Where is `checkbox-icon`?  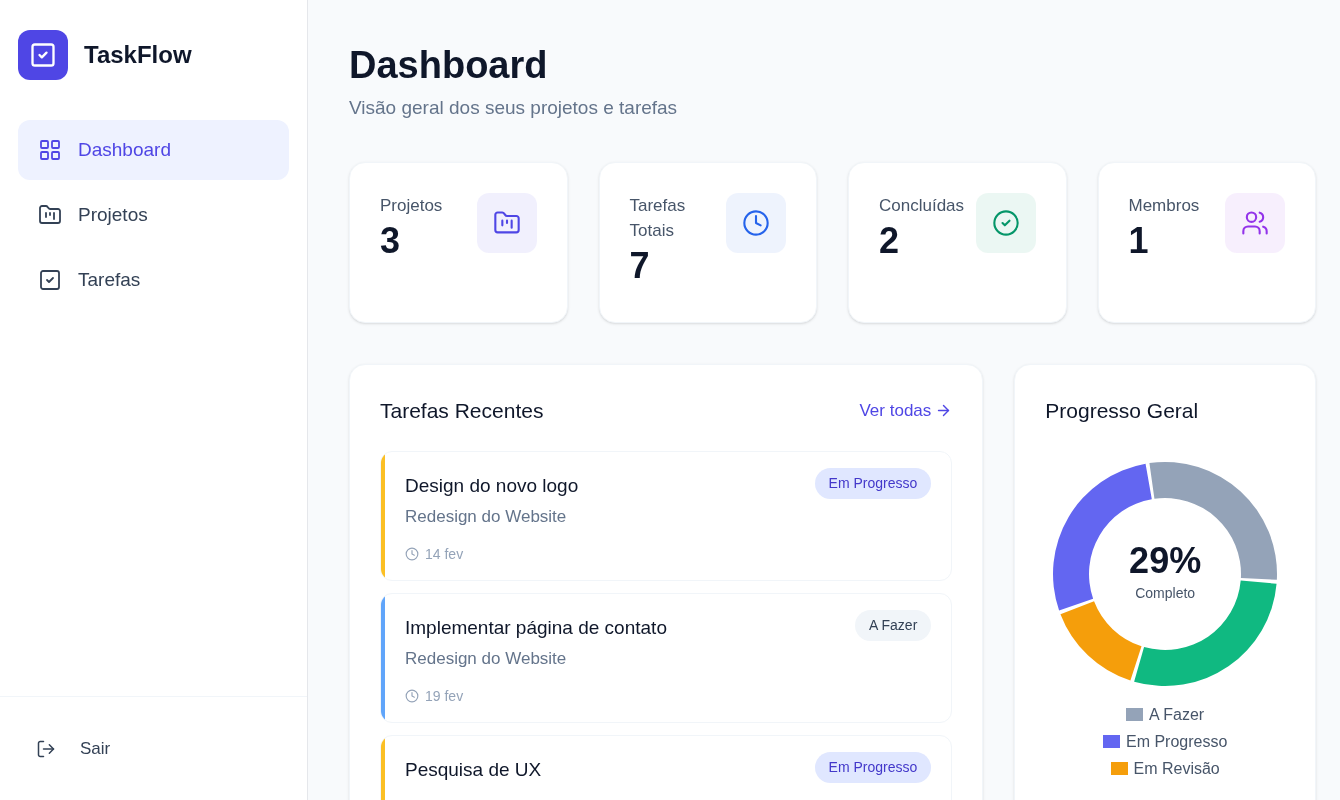 checkbox-icon is located at coordinates (50, 280).